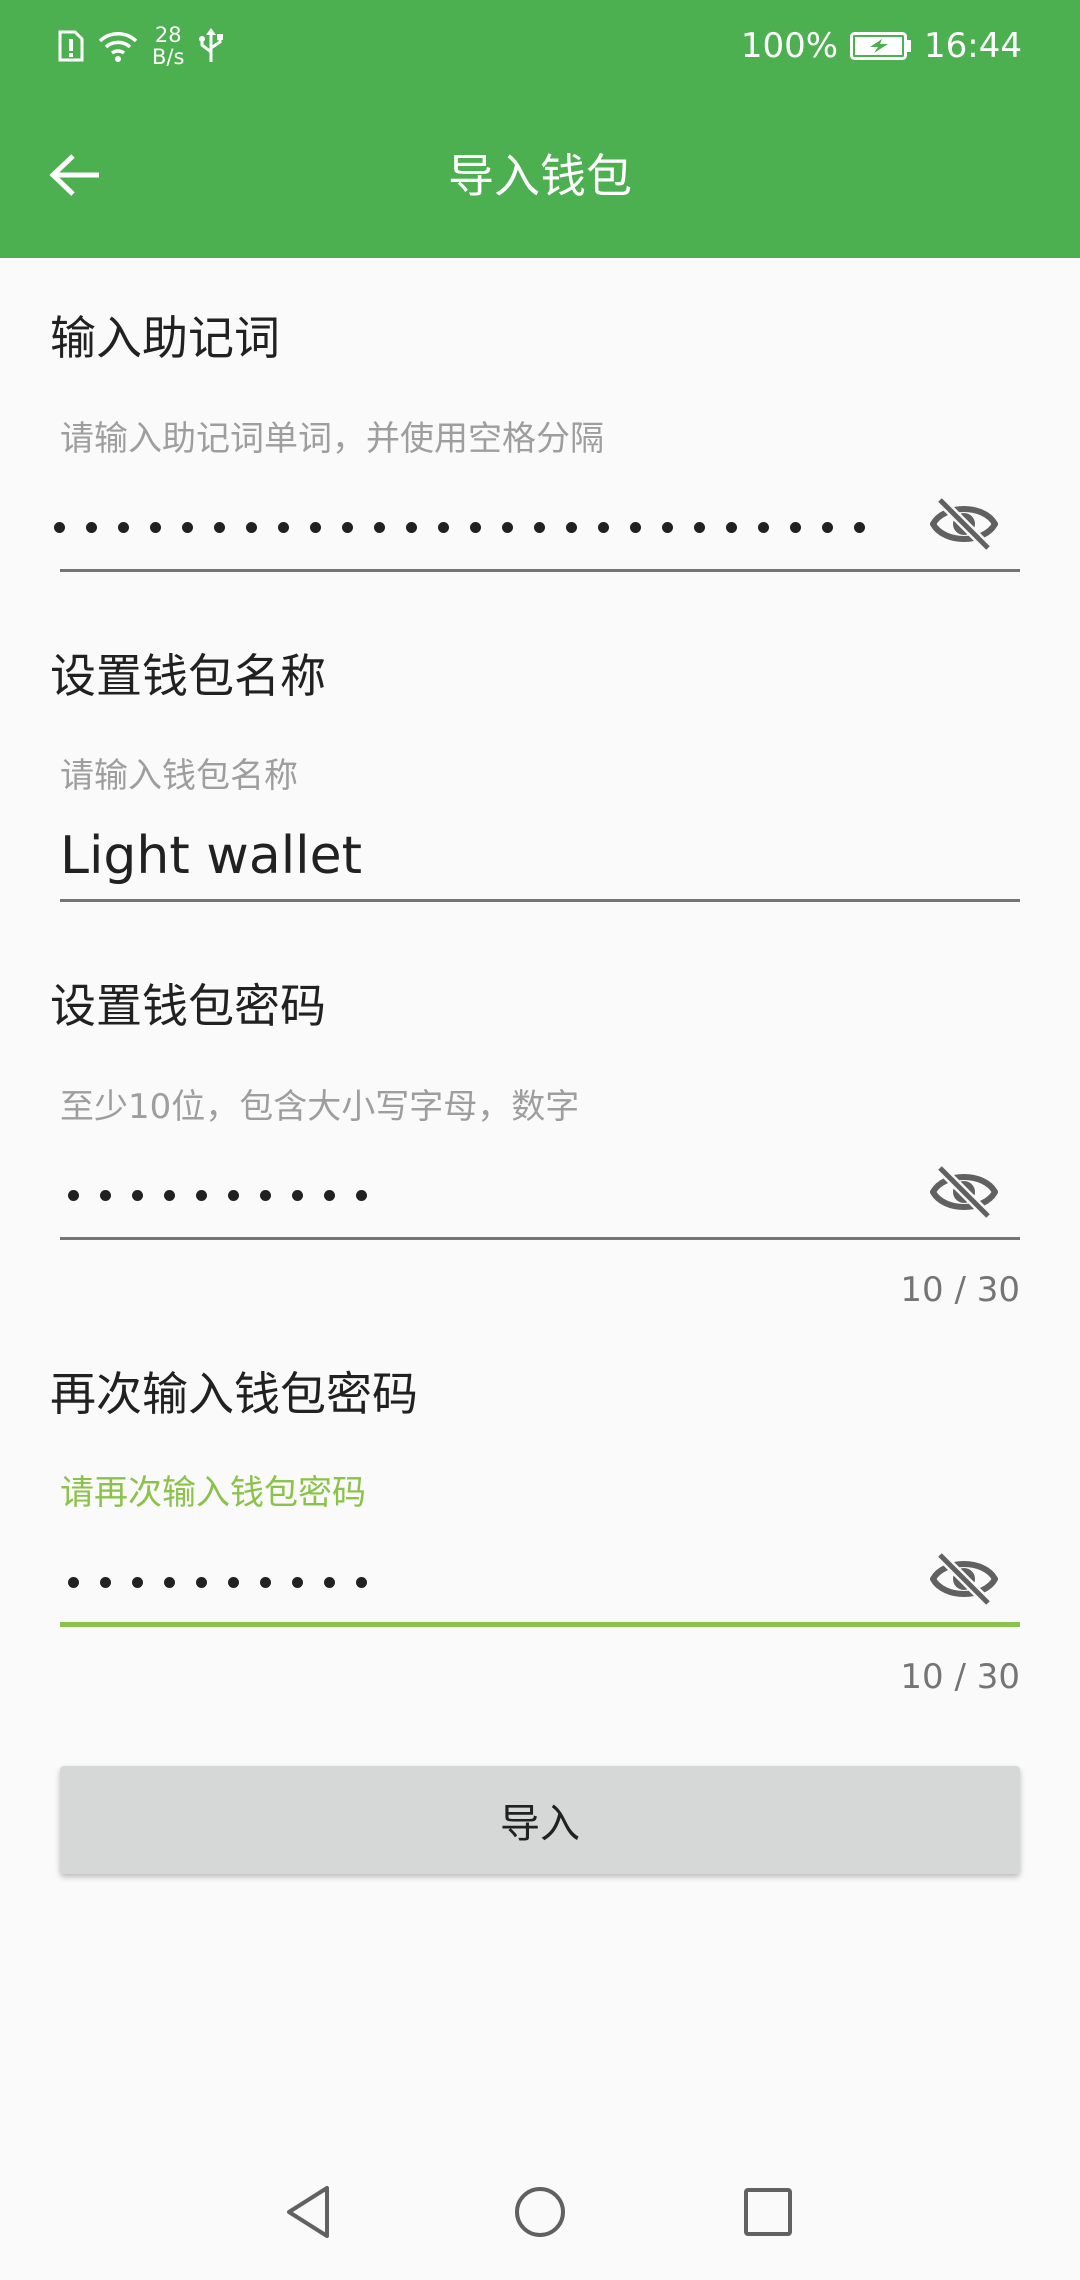 Image resolution: width=1080 pixels, height=2280 pixels. What do you see at coordinates (540, 570) in the screenshot?
I see `mnemonic-underline` at bounding box center [540, 570].